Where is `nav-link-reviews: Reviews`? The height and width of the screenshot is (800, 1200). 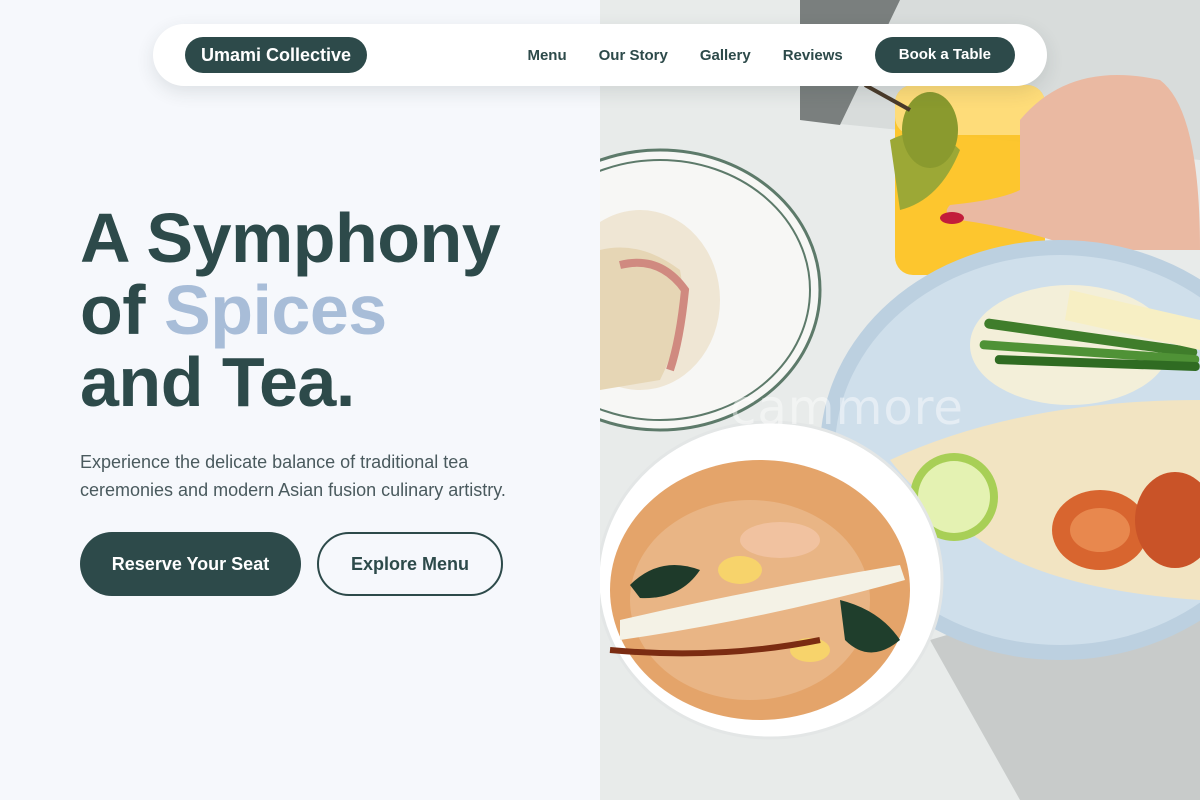
nav-link-reviews: Reviews is located at coordinates (813, 55).